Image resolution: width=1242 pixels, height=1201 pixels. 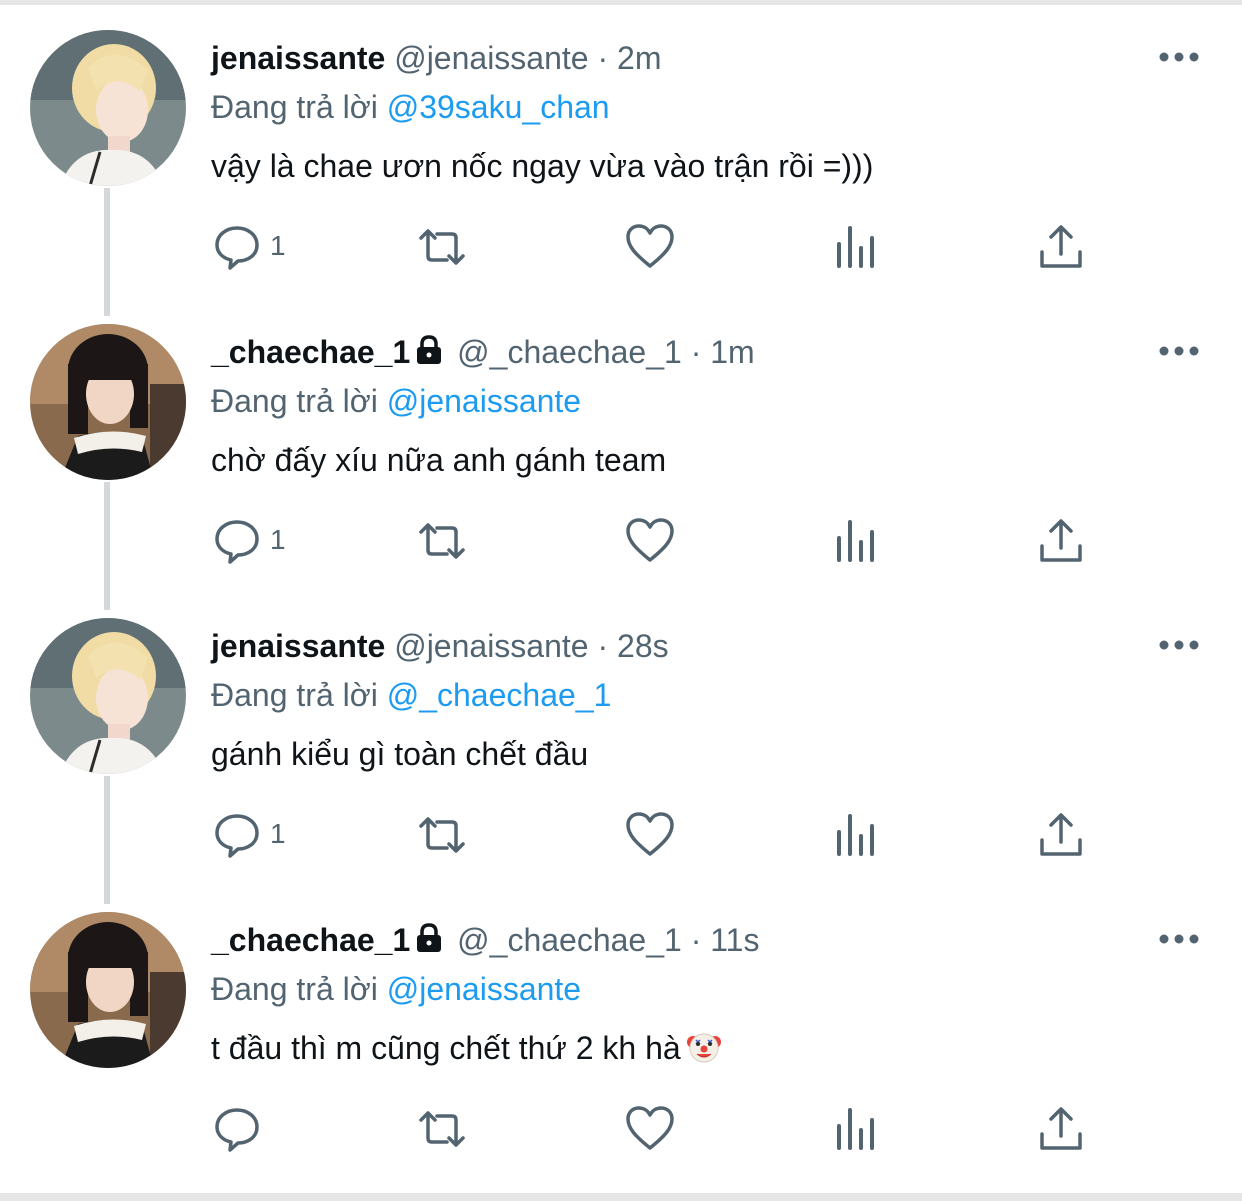 I want to click on reply-mention-link: @39saku_chan, so click(x=498, y=107).